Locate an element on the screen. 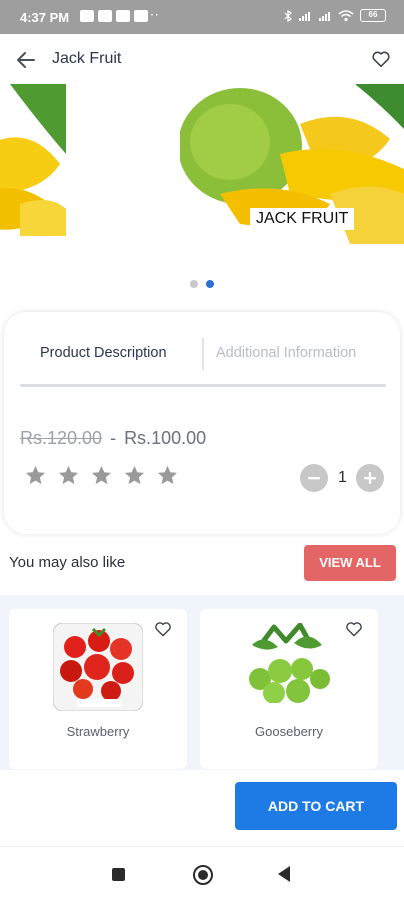 This screenshot has height=900, width=404. back-triangle-icon is located at coordinates (284, 874).